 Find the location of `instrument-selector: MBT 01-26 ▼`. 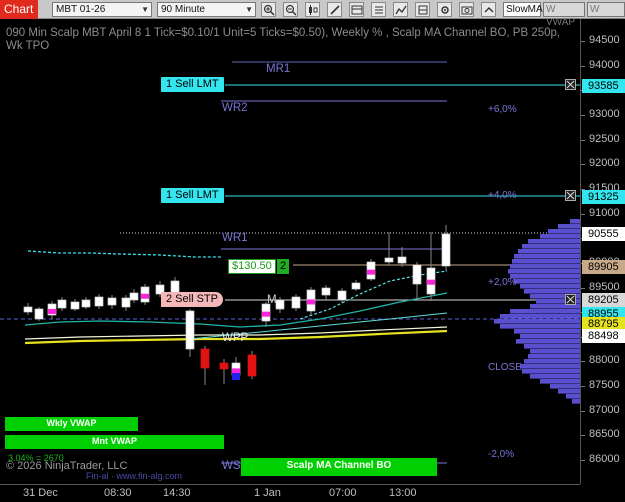

instrument-selector: MBT 01-26 ▼ is located at coordinates (102, 9).